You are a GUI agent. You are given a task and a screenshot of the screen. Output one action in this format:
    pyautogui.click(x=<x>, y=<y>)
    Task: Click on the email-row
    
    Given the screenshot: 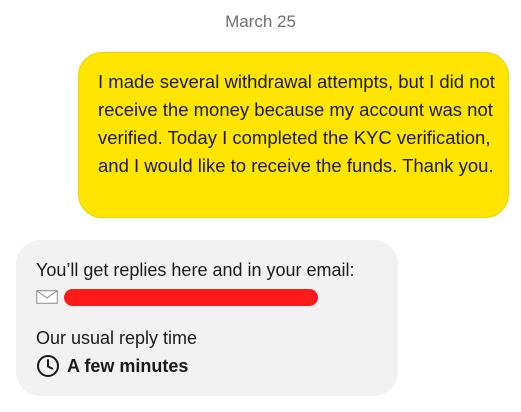 What is the action you would take?
    pyautogui.click(x=210, y=297)
    